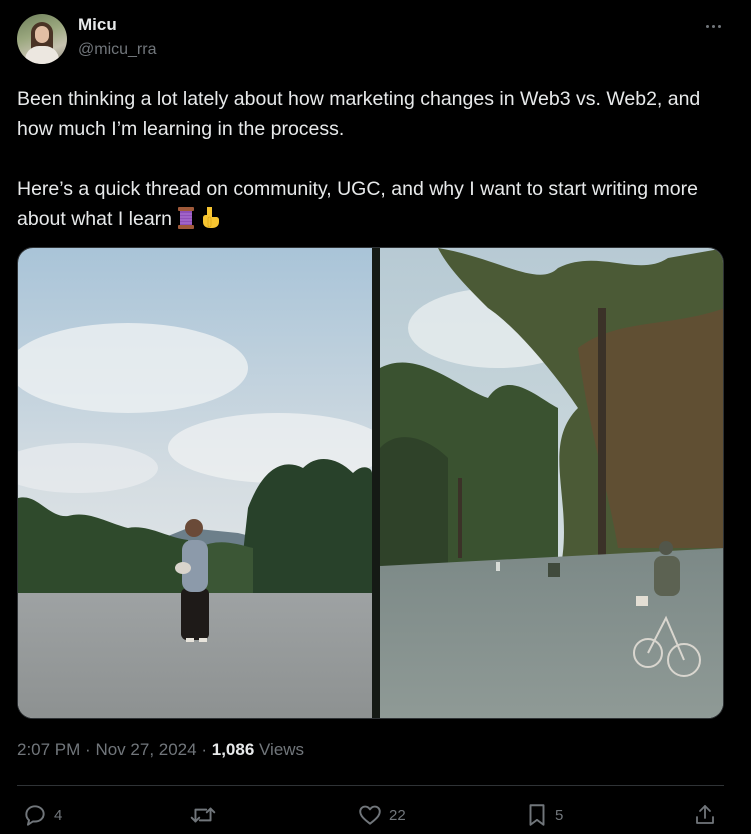 The height and width of the screenshot is (834, 751). I want to click on share-button, so click(705, 815).